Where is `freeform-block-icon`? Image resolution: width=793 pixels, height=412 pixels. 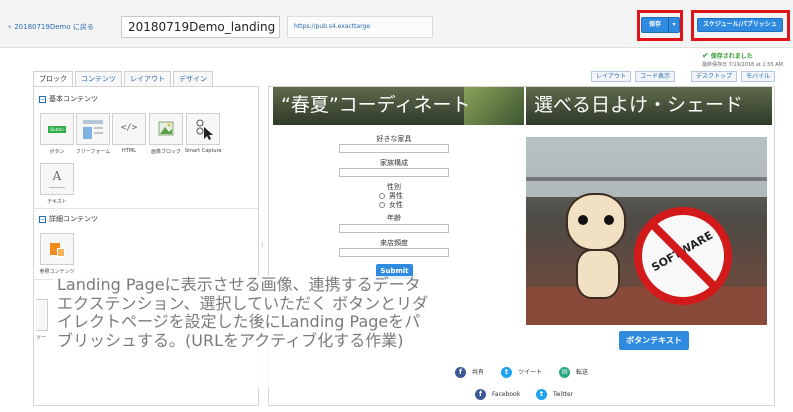
freeform-block-icon is located at coordinates (93, 129).